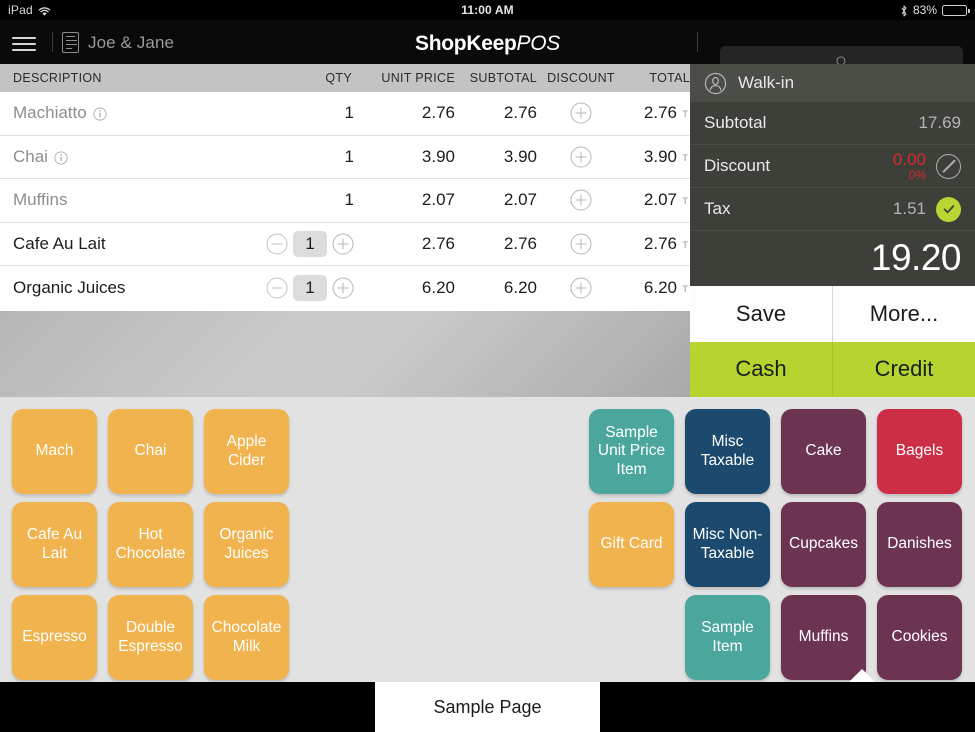 The image size is (975, 732). I want to click on ios-status-bar: iPad 11:00 AM 83%, so click(487, 10).